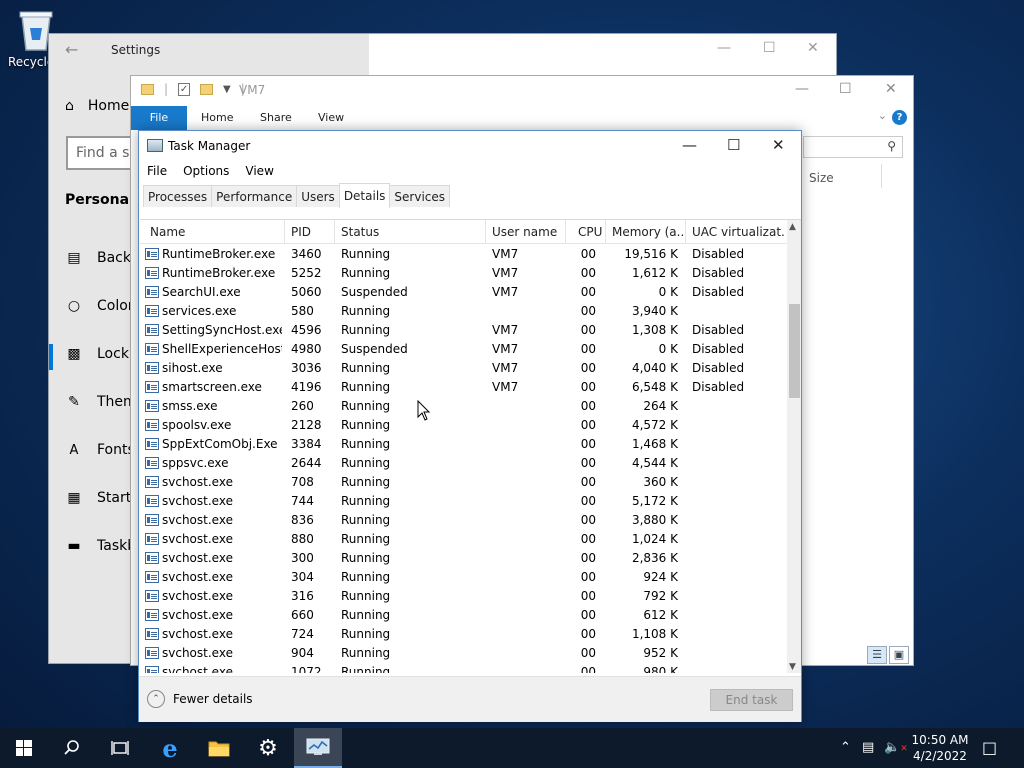 Image resolution: width=1024 pixels, height=768 pixels. I want to click on ribbon-tab-share: Share, so click(276, 117).